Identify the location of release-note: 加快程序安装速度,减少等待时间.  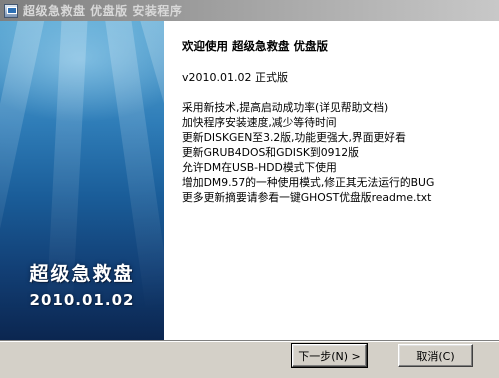
(259, 122).